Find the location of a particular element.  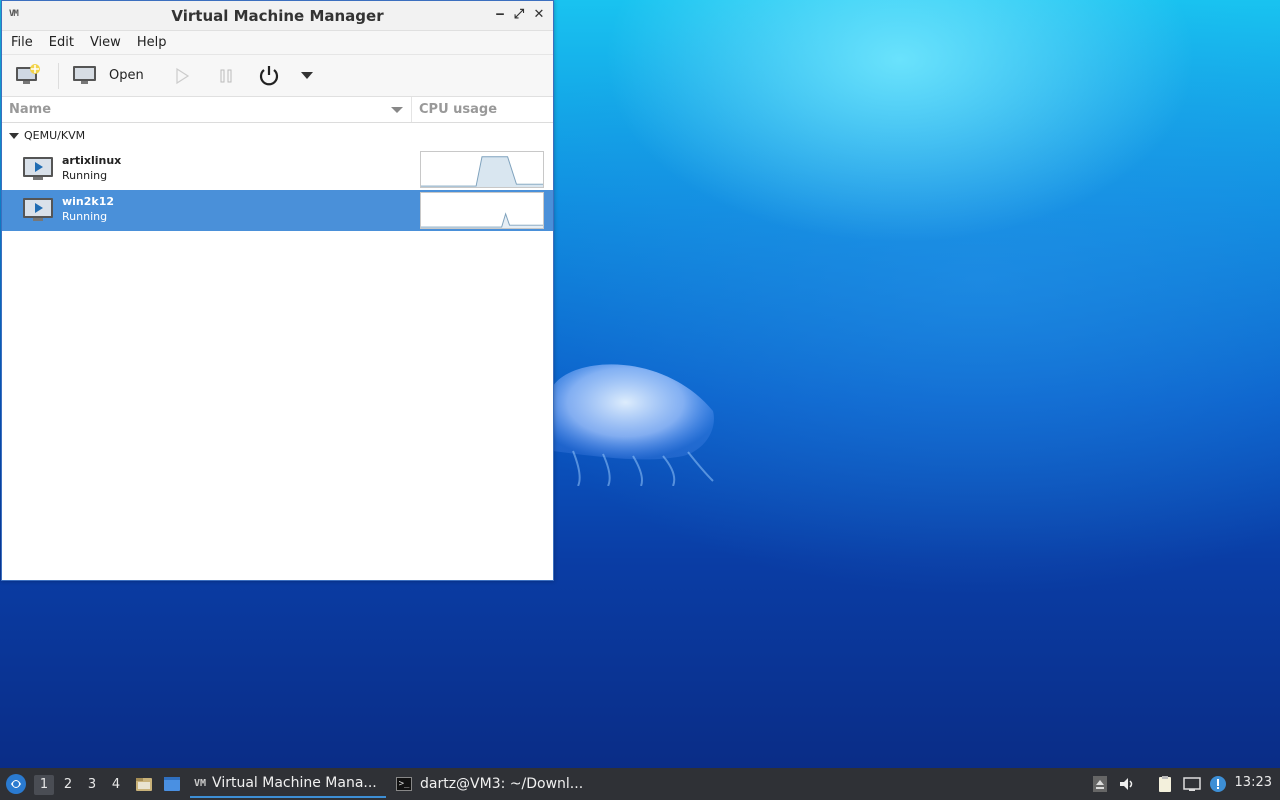

maximize-button: ⤢ is located at coordinates (519, 15).